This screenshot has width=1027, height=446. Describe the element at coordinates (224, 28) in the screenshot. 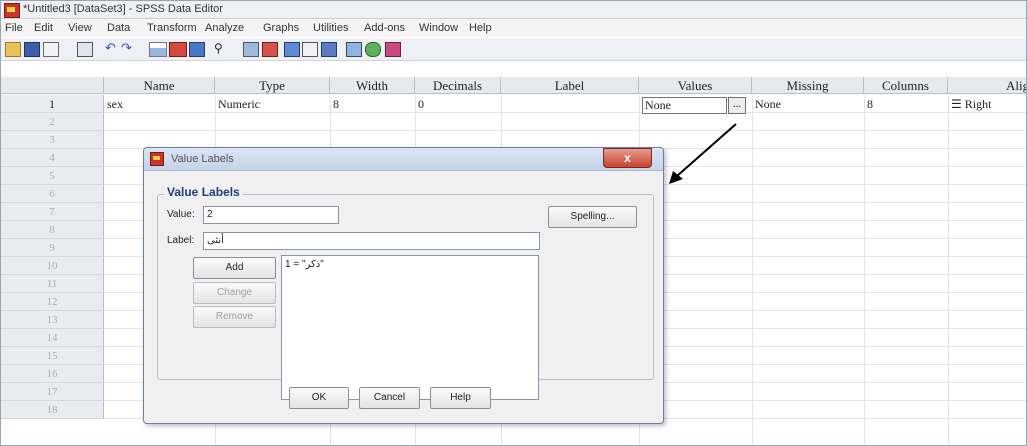

I see `menu-analyze: Analyze` at that location.